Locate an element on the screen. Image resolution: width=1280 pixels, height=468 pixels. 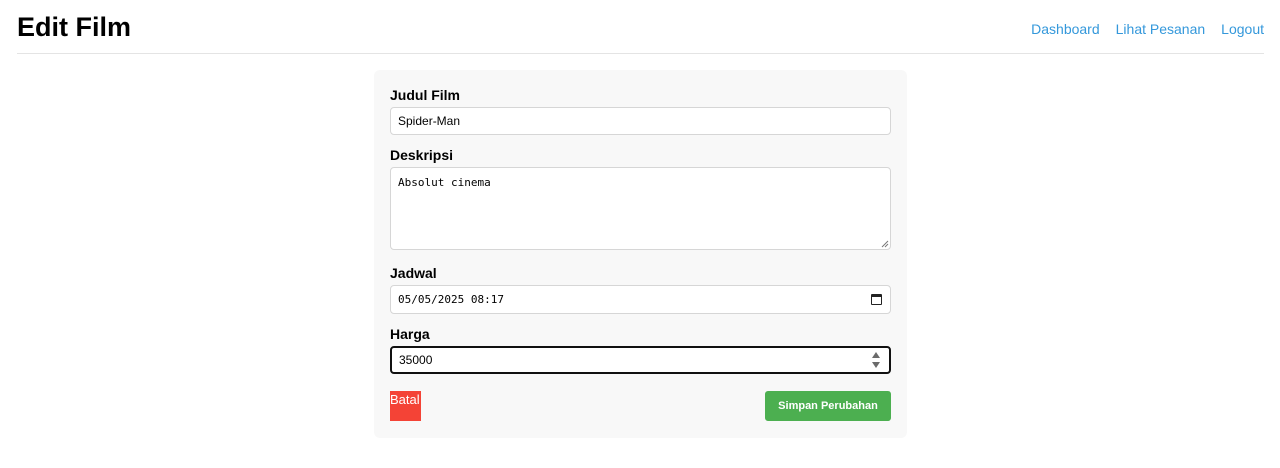
title-label: Judul Film is located at coordinates (425, 95).